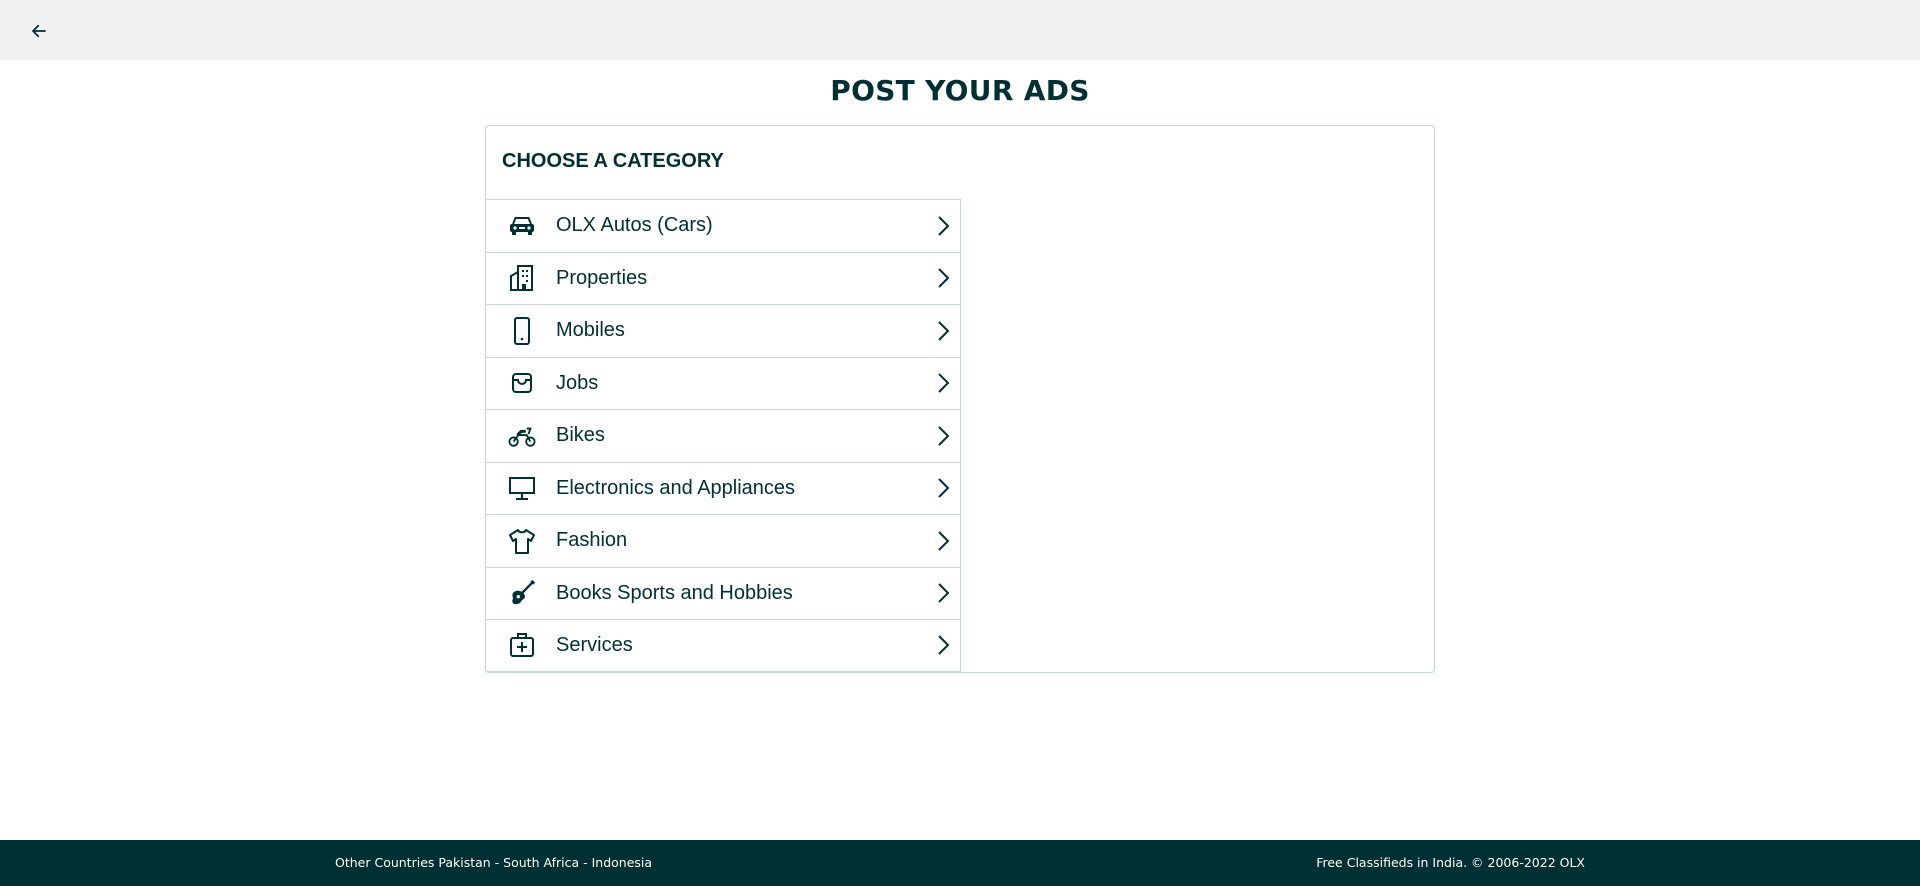 The width and height of the screenshot is (1920, 886). Describe the element at coordinates (723, 278) in the screenshot. I see `category-item-properties: Properties` at that location.